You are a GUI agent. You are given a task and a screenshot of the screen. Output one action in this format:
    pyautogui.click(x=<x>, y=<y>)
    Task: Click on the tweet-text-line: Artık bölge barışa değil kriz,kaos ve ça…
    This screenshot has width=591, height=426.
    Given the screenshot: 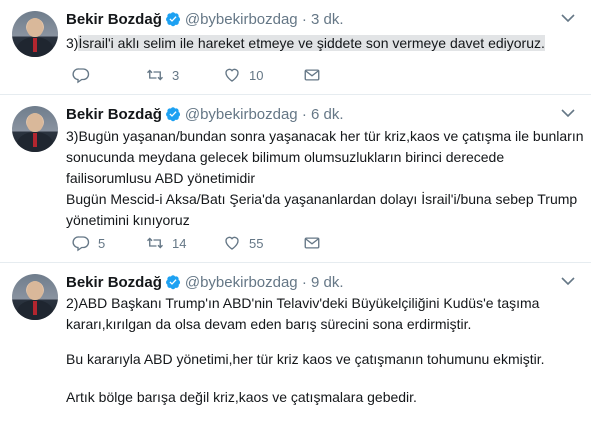 What is the action you would take?
    pyautogui.click(x=241, y=397)
    